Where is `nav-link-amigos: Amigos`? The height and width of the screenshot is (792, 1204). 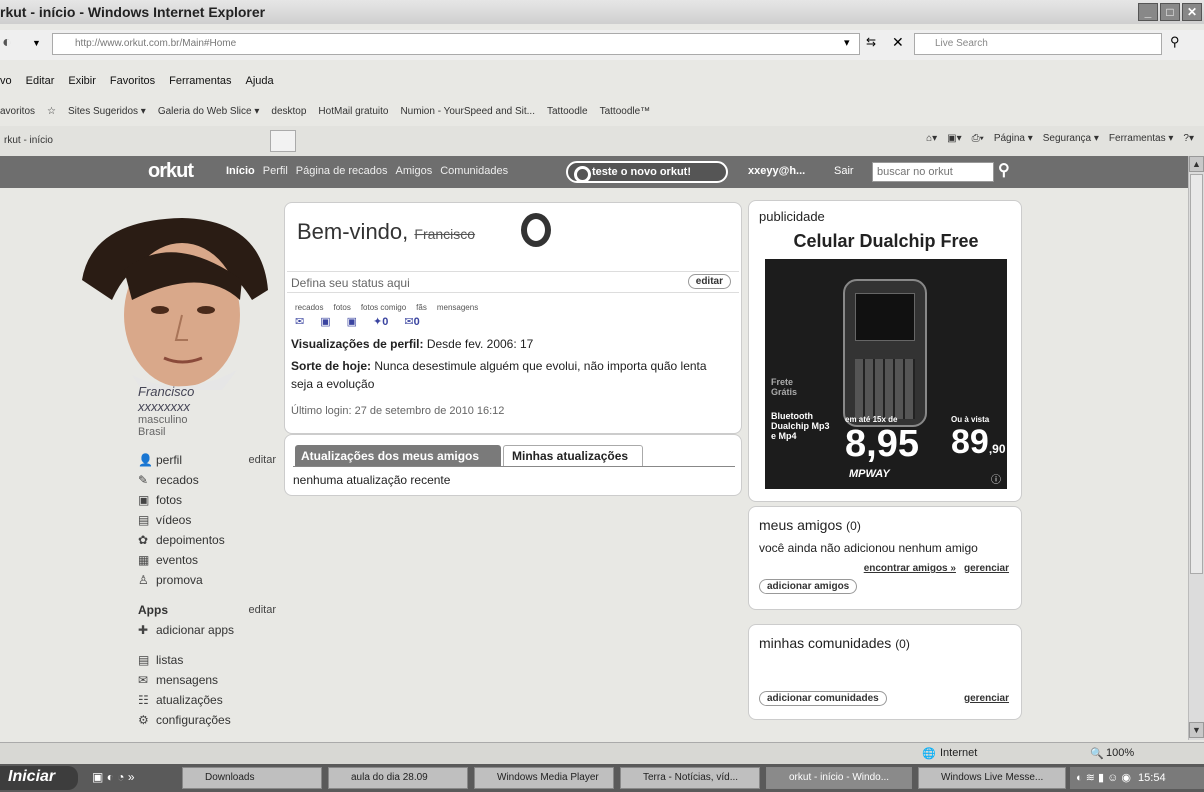 nav-link-amigos: Amigos is located at coordinates (414, 171).